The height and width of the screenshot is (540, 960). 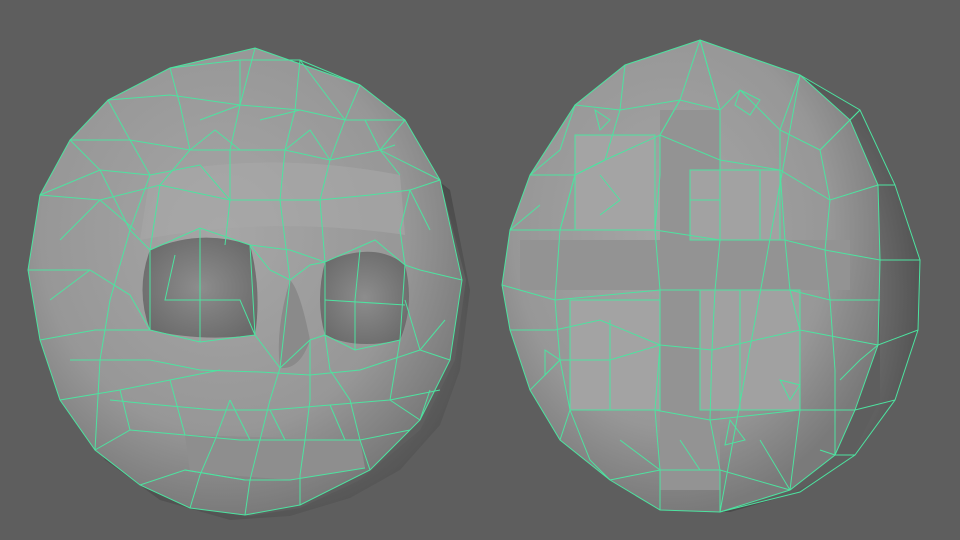 I want to click on upper-right-panel, so click(x=735, y=205).